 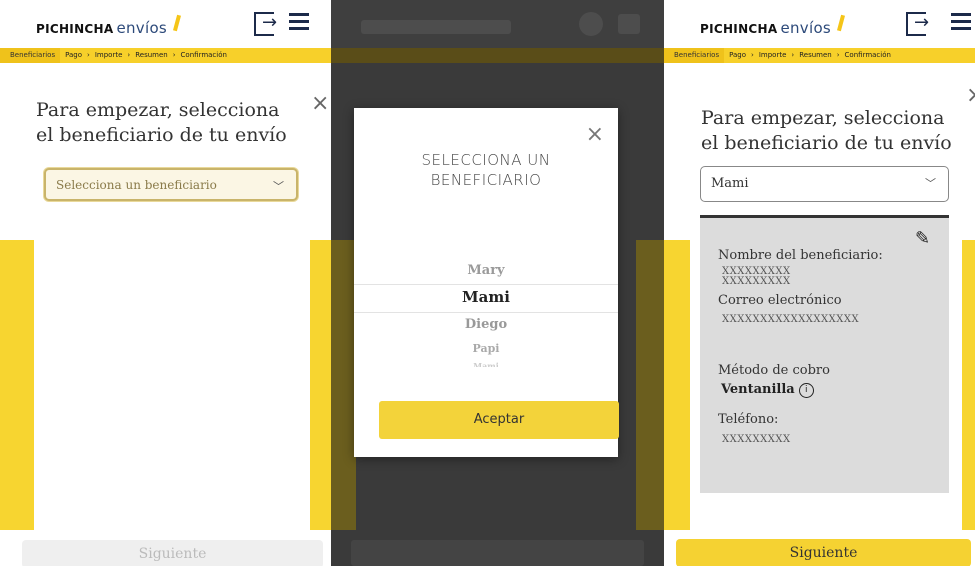 I want to click on name-value-2: XXXXXXXXX, so click(x=756, y=281).